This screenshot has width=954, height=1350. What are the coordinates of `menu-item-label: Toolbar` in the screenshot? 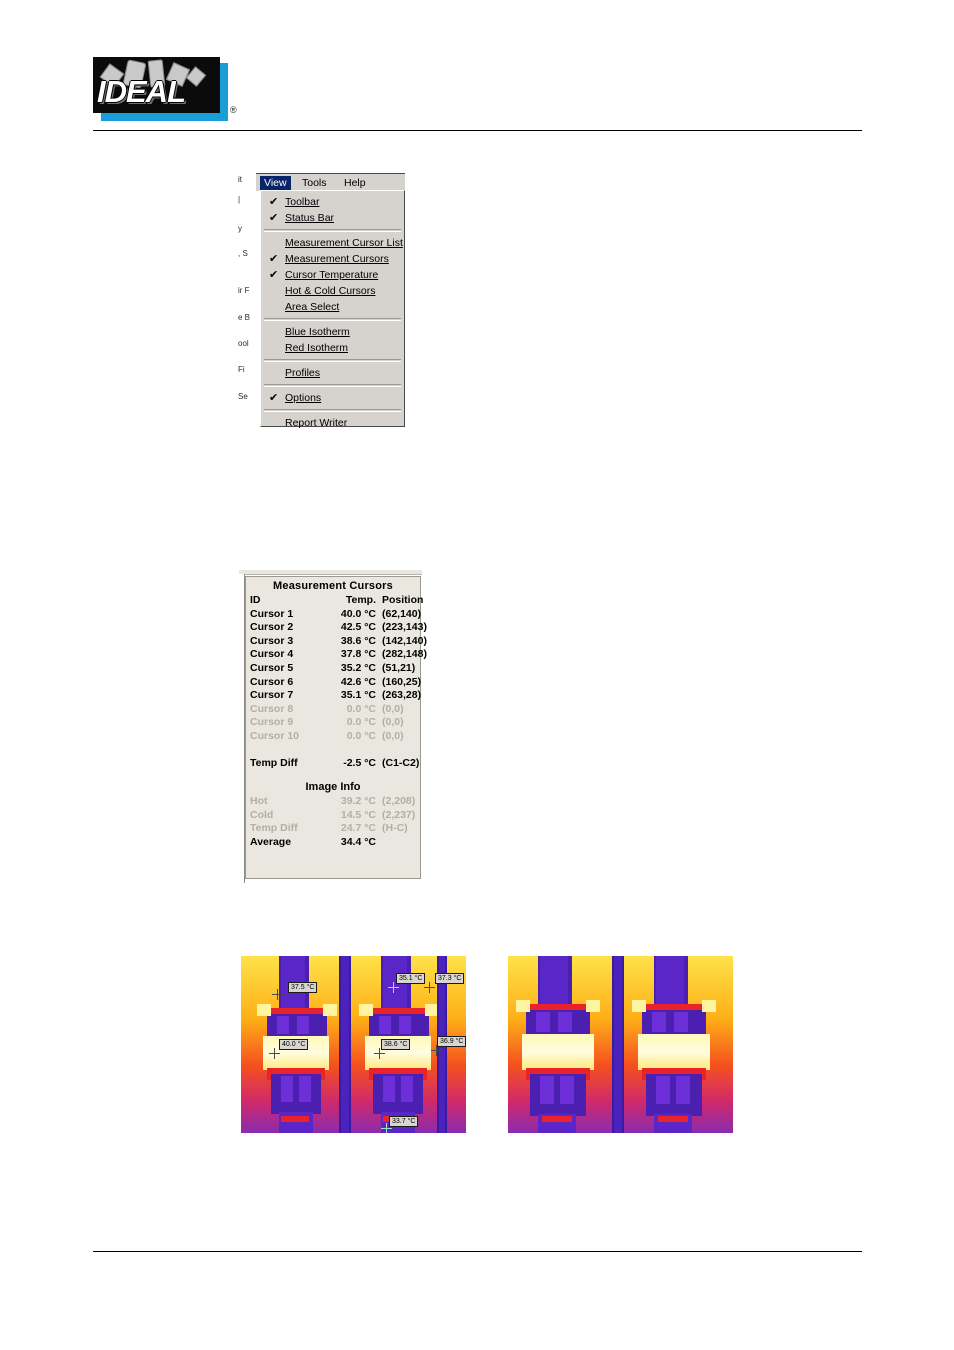 It's located at (302, 202).